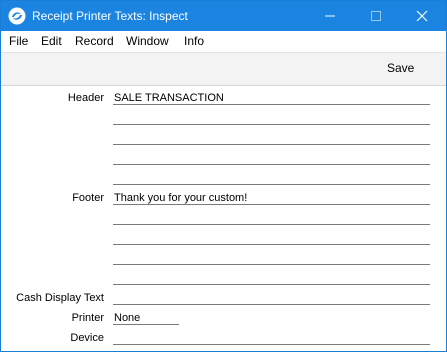 This screenshot has width=447, height=352. I want to click on minimize-icon, so click(330, 16).